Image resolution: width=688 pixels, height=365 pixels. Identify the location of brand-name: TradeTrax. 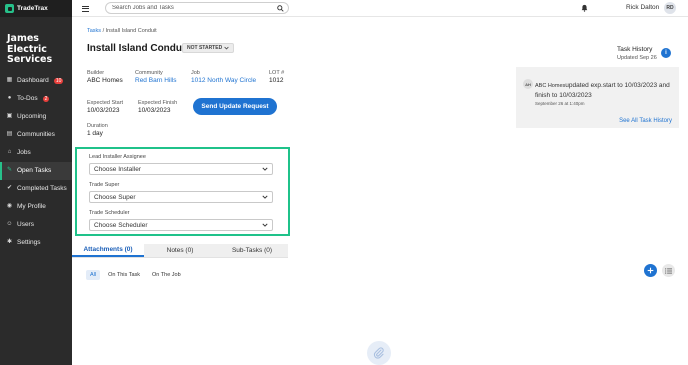
(32, 8).